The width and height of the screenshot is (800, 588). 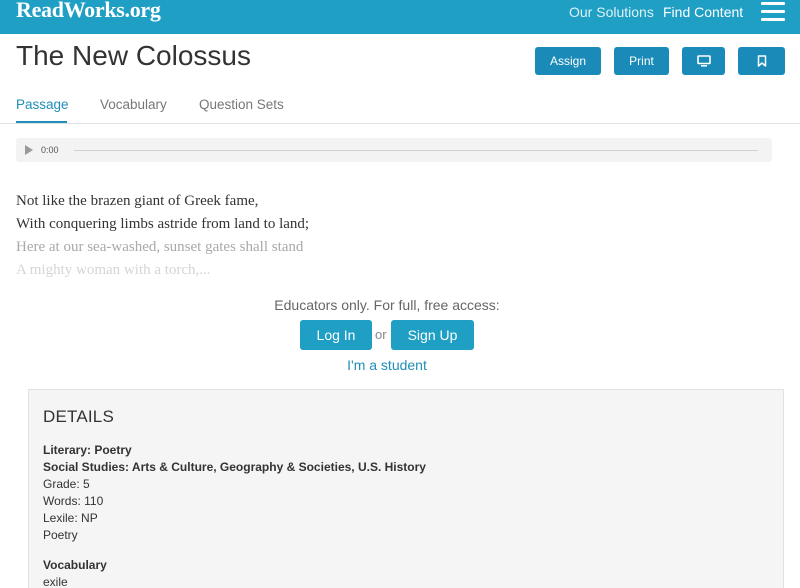 What do you see at coordinates (70, 518) in the screenshot?
I see `lexile-level: Lexile: NP` at bounding box center [70, 518].